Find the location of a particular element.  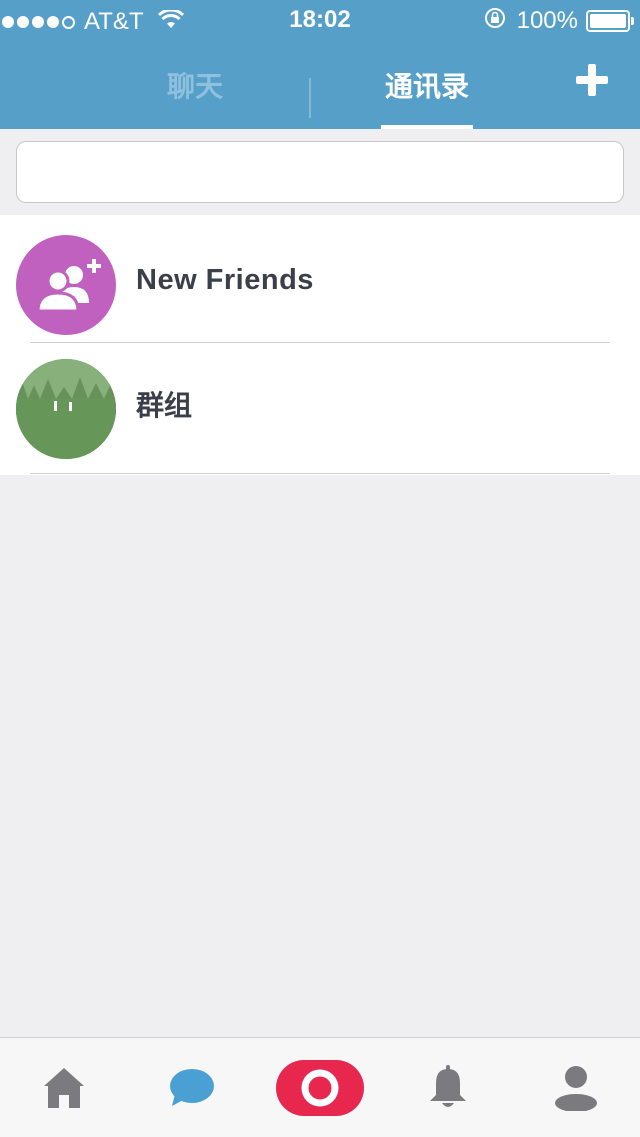

tab-contacts-label: 通讯录 is located at coordinates (426, 86).